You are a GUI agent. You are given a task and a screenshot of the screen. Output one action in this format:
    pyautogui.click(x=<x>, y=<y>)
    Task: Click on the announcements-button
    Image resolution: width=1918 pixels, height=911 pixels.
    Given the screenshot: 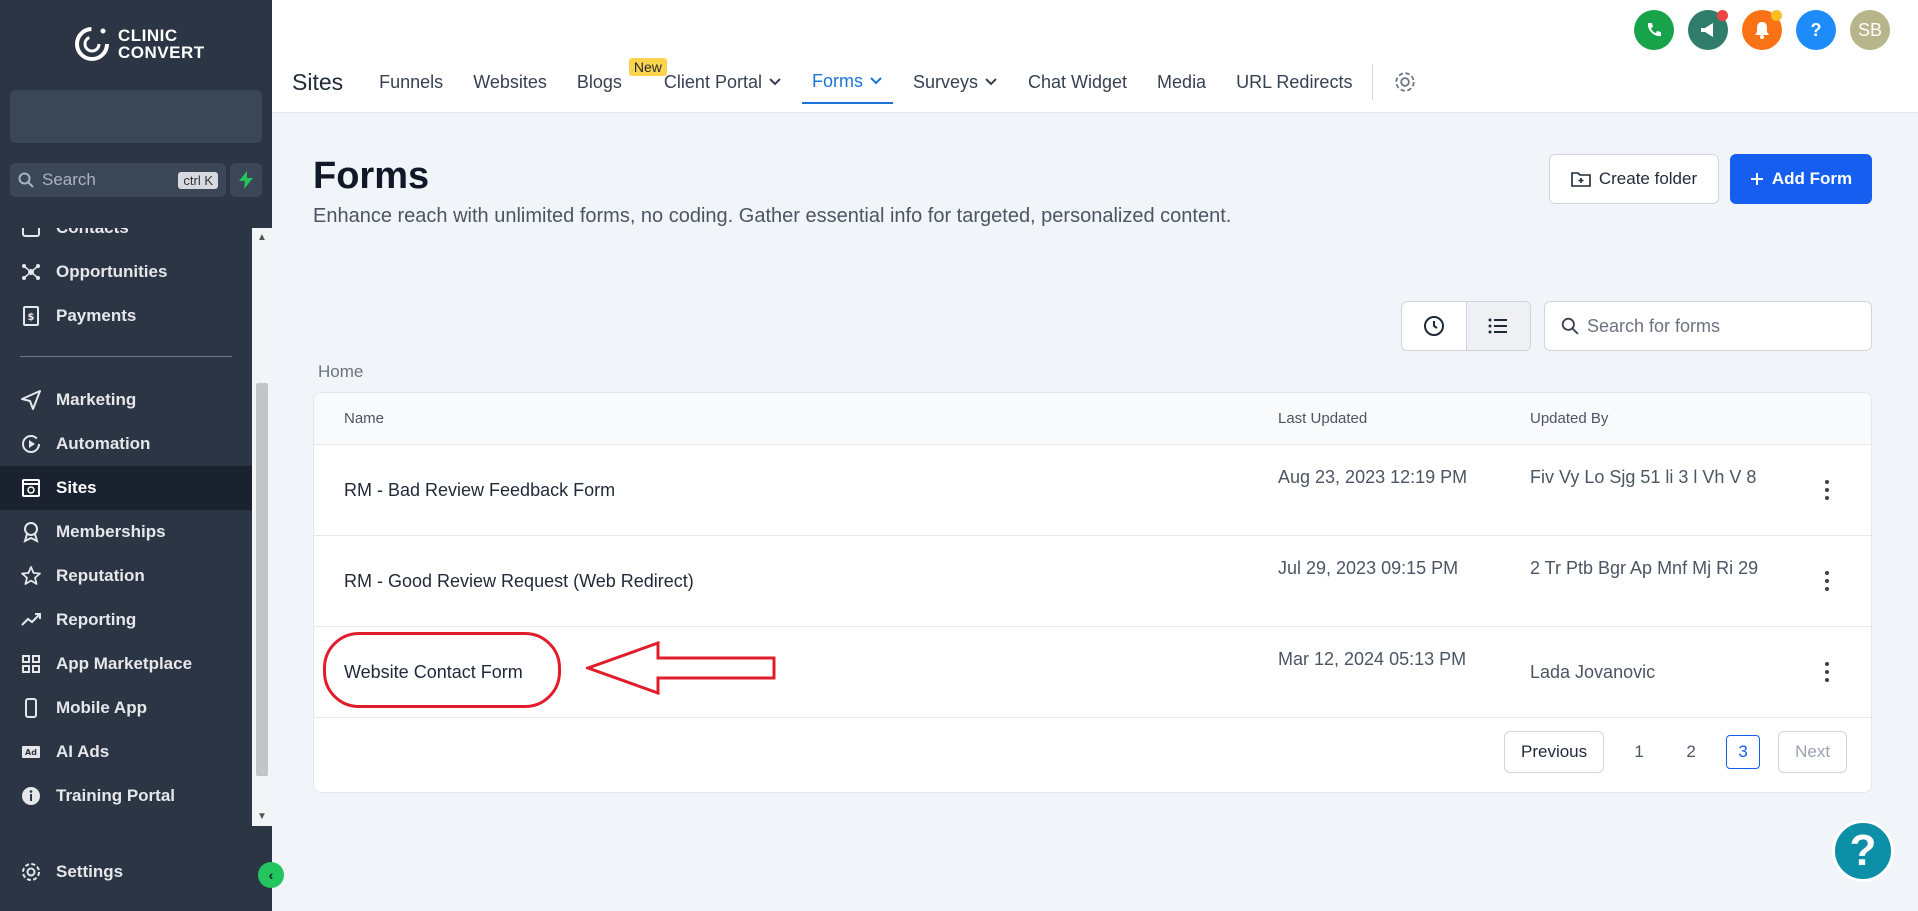 What is the action you would take?
    pyautogui.click(x=1708, y=30)
    